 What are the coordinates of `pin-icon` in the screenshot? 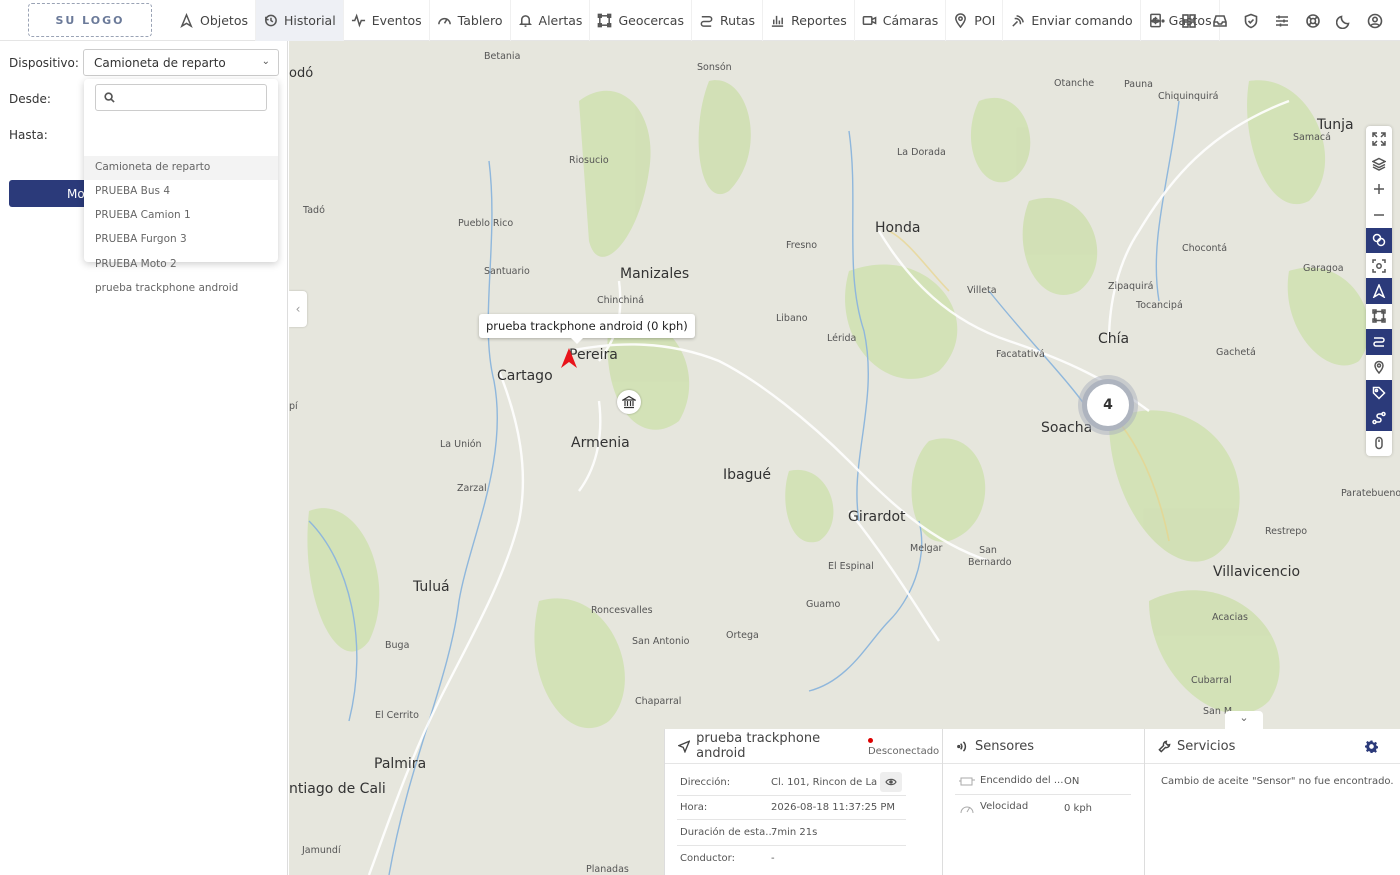 It's located at (1379, 367).